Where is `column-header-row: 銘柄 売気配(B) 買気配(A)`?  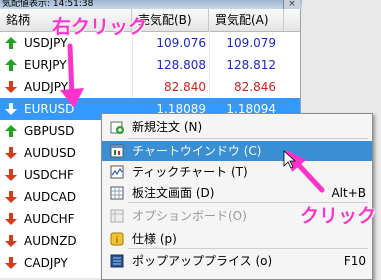 column-header-row: 銘柄 売気配(B) 買気配(A) is located at coordinates (150, 20).